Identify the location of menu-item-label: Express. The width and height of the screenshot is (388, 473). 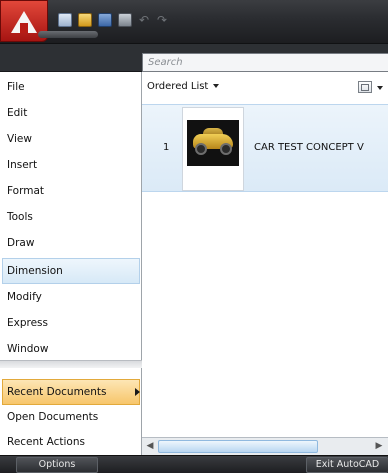
(28, 323).